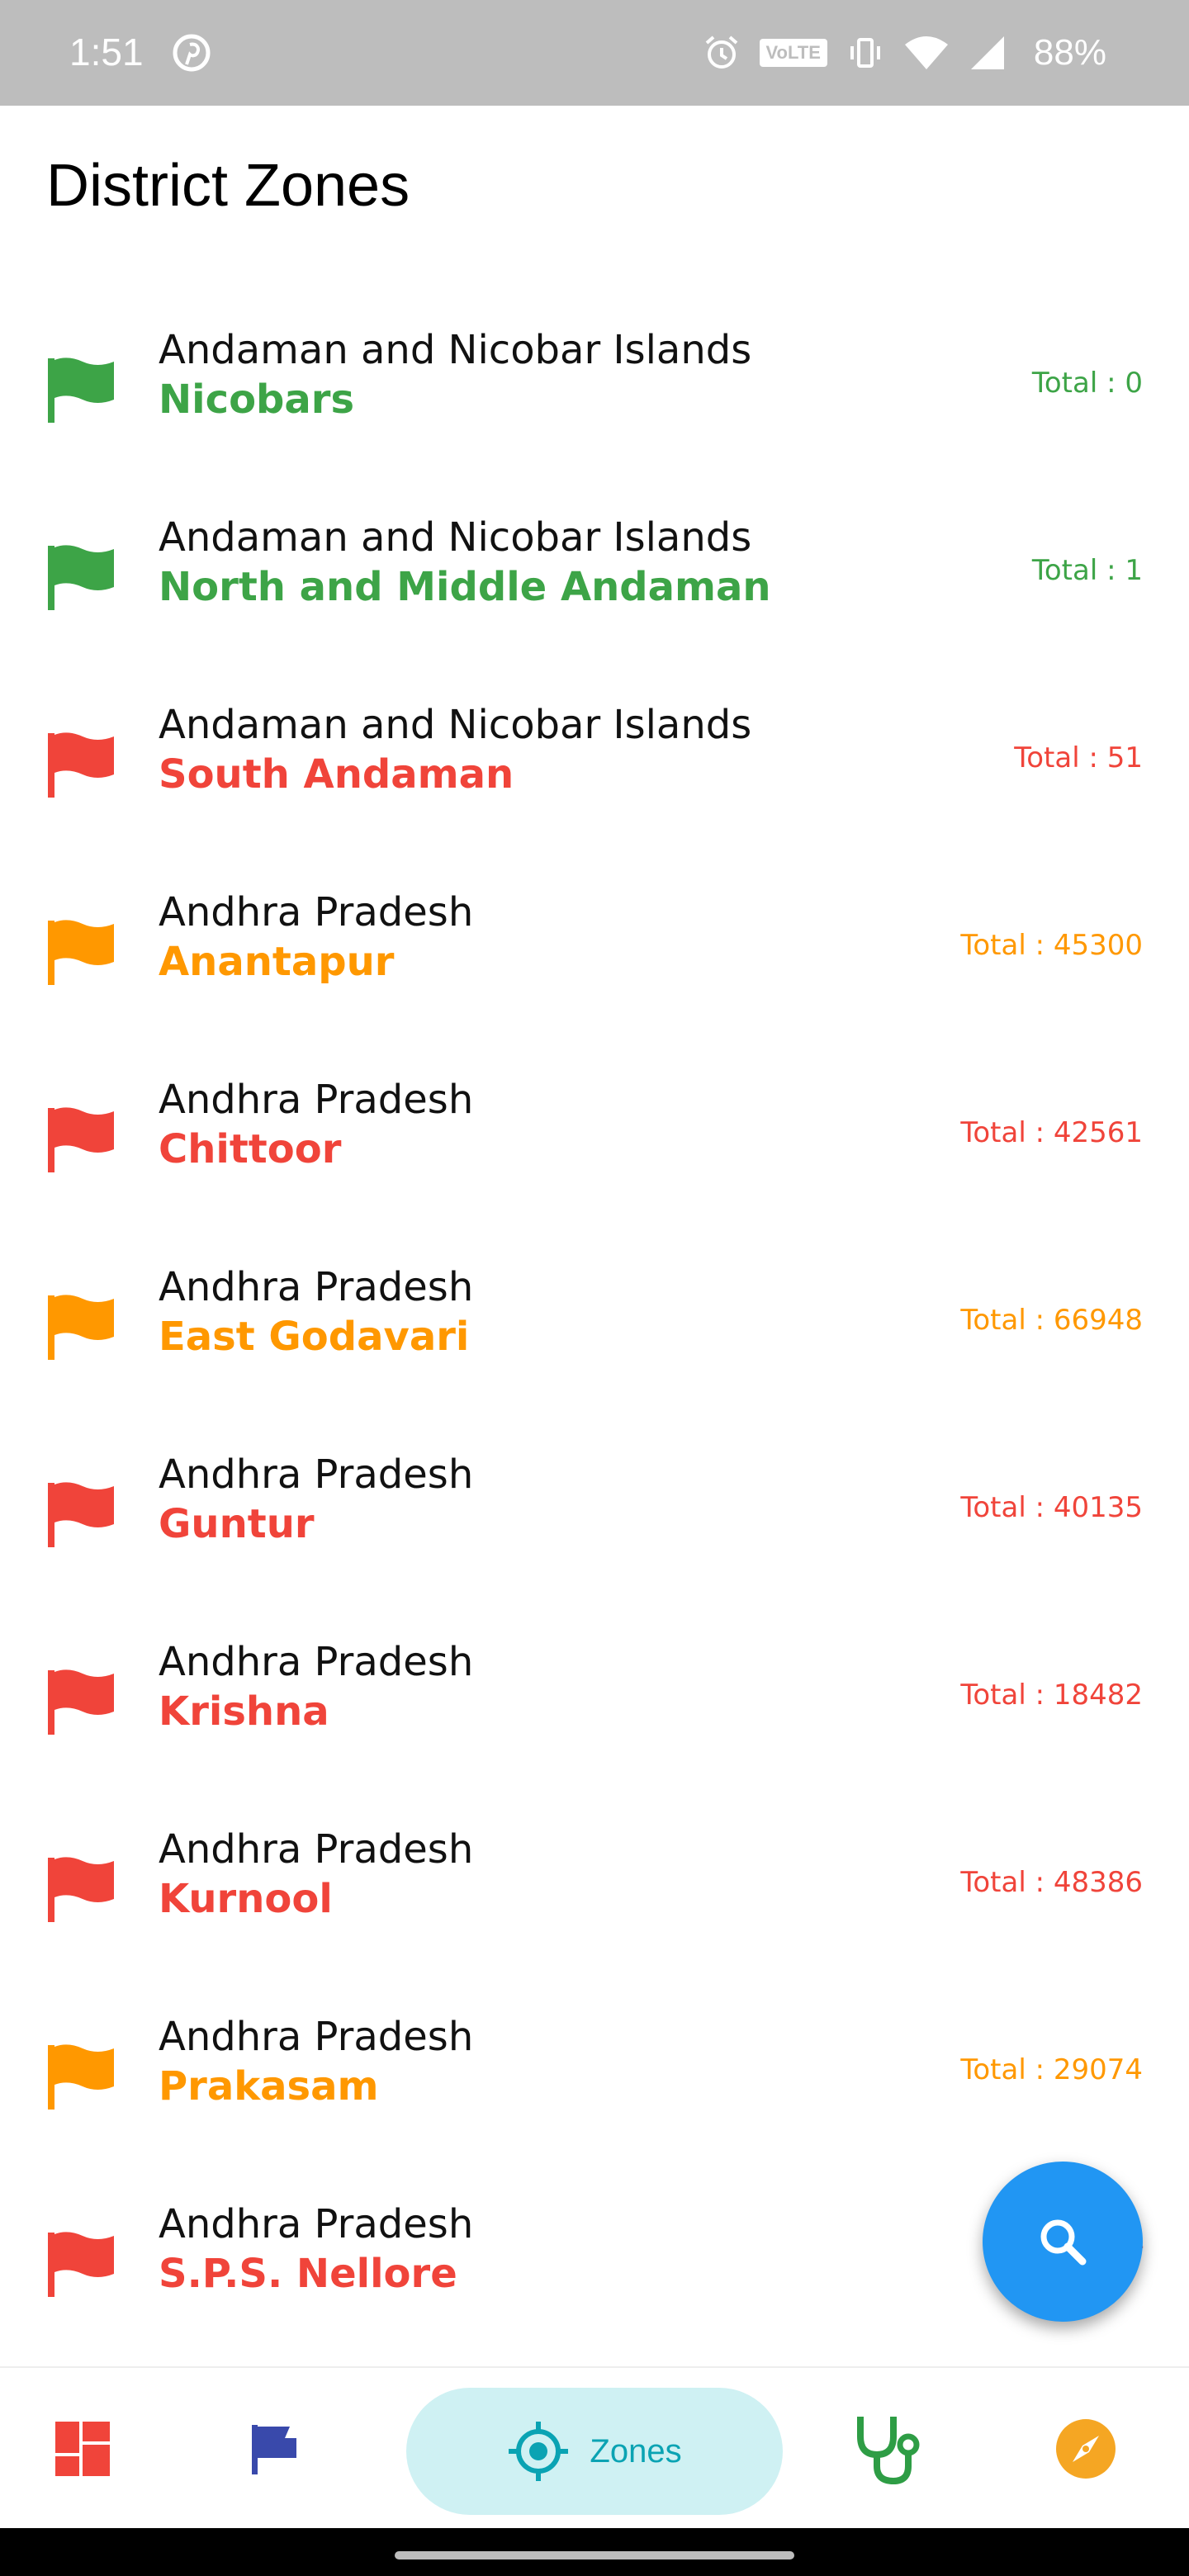  I want to click on district-name: S.P.S. Nellore, so click(308, 2274).